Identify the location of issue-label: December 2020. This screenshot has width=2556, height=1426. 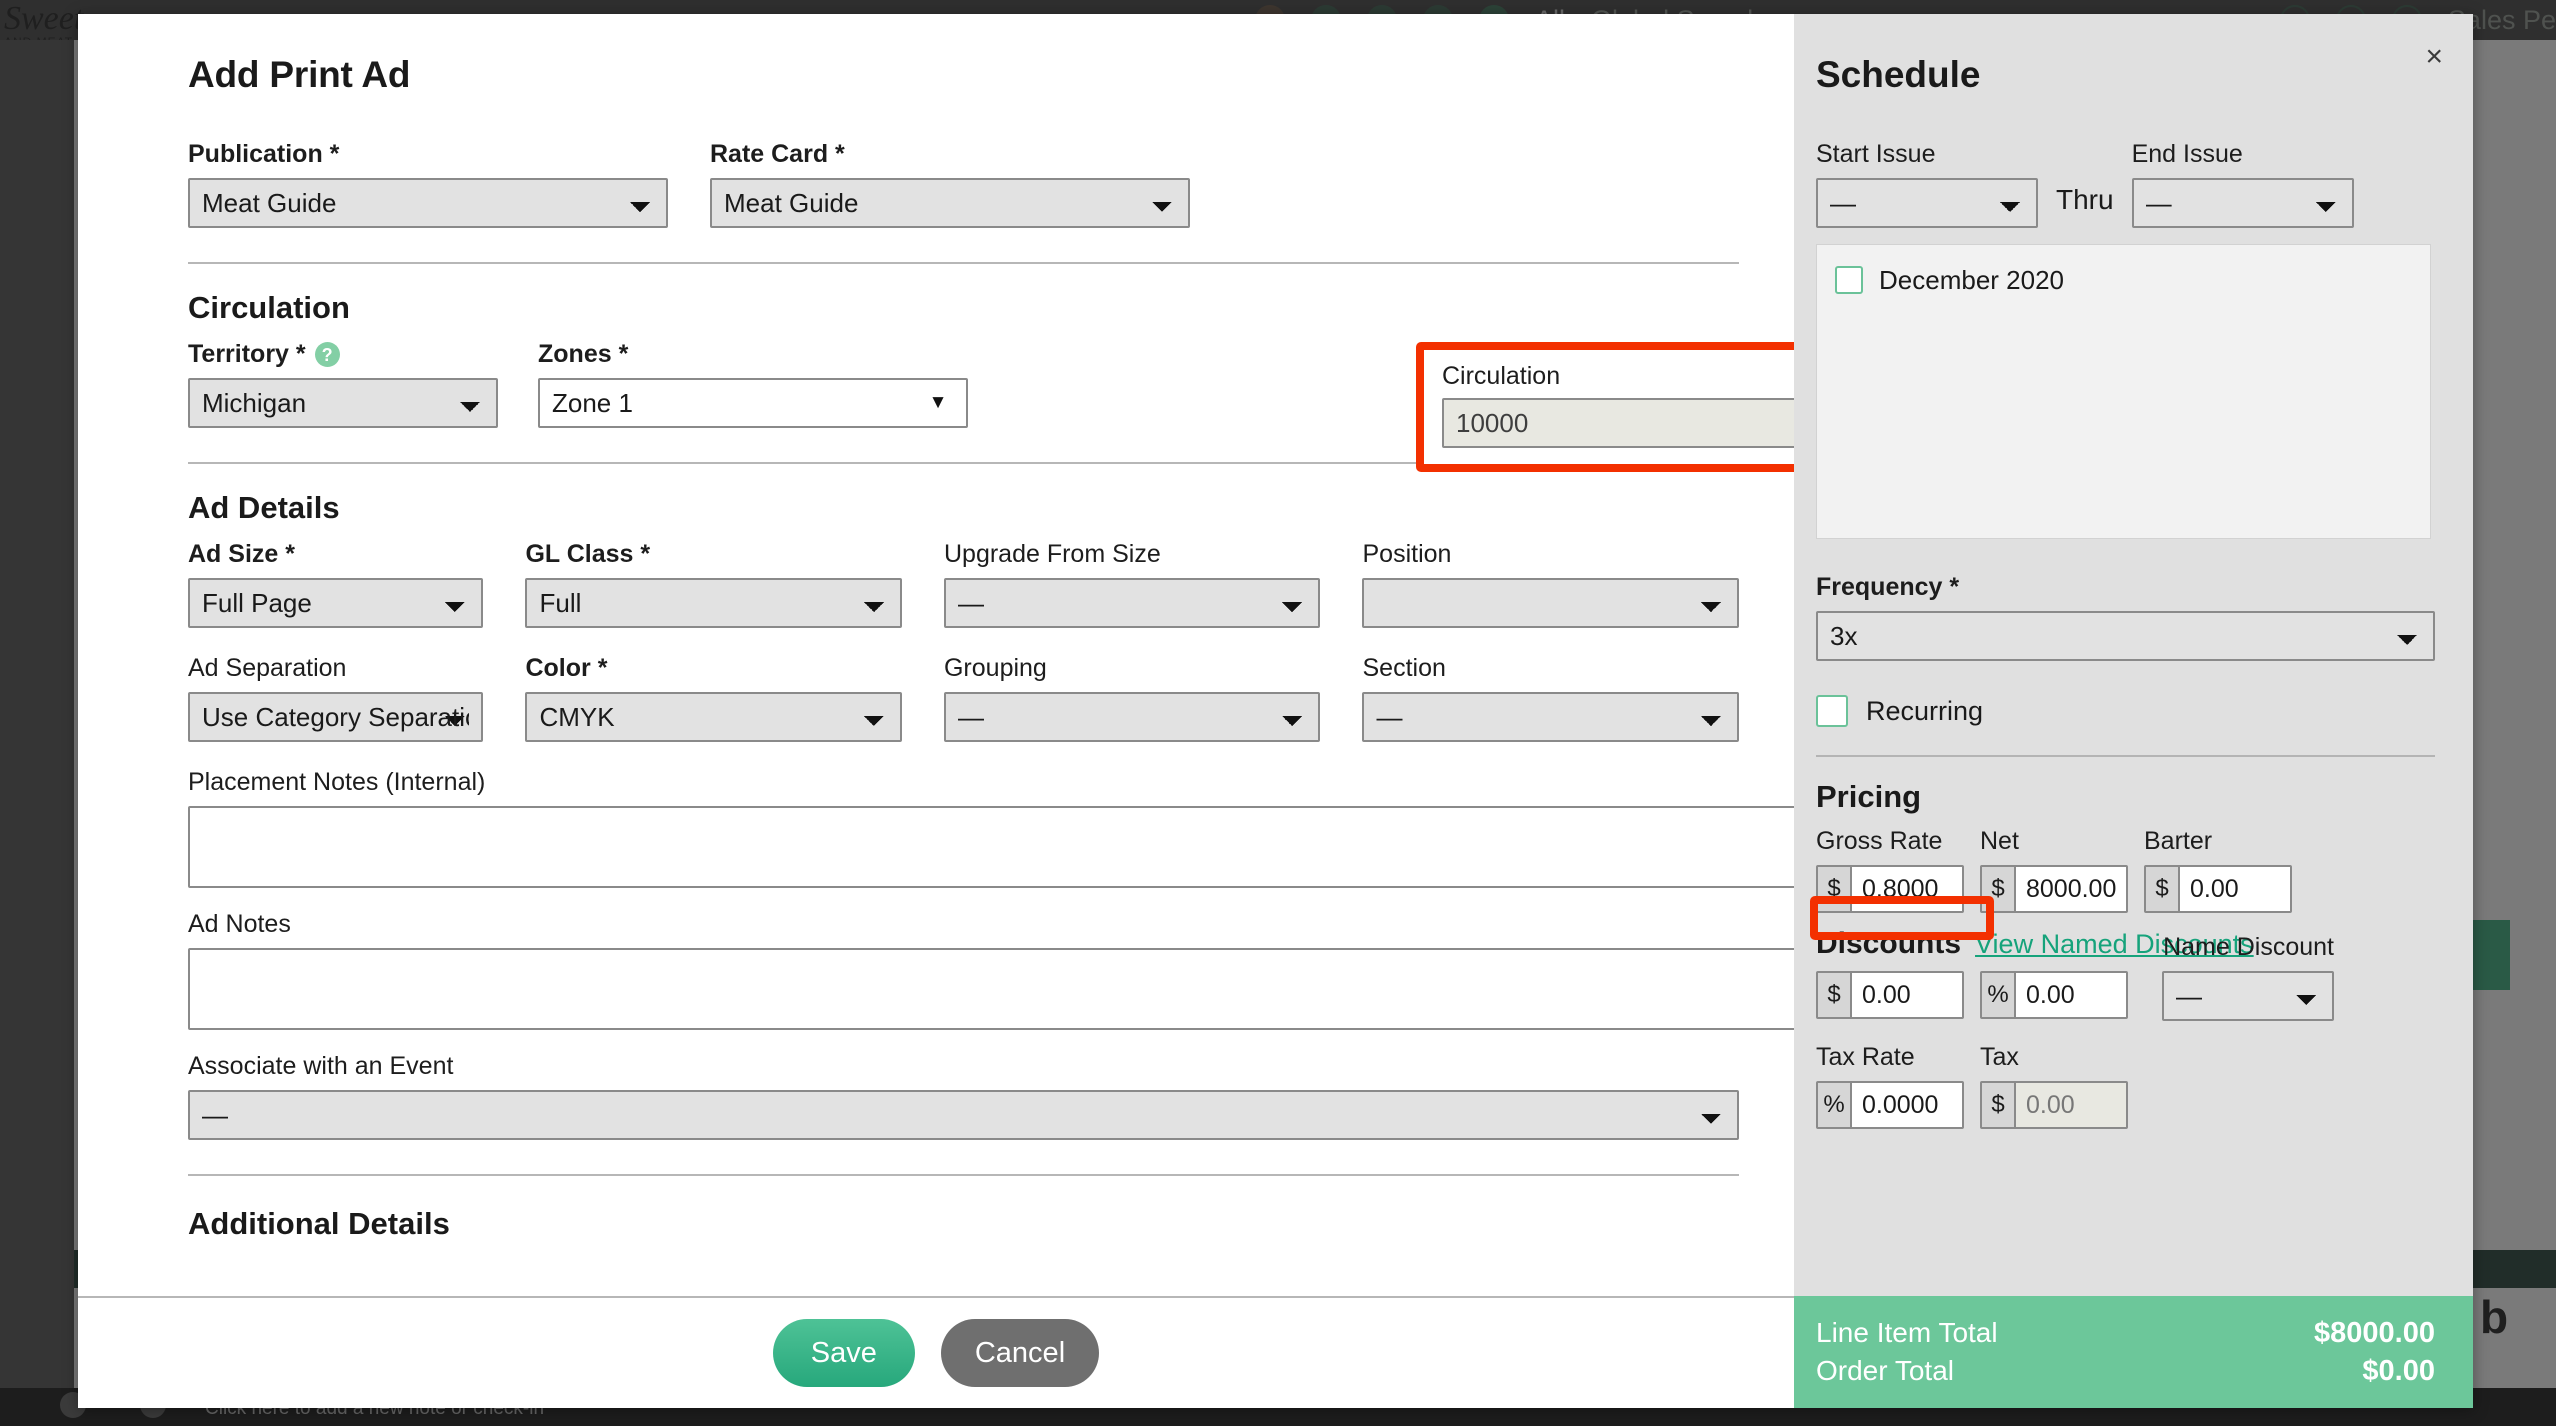
(1971, 279).